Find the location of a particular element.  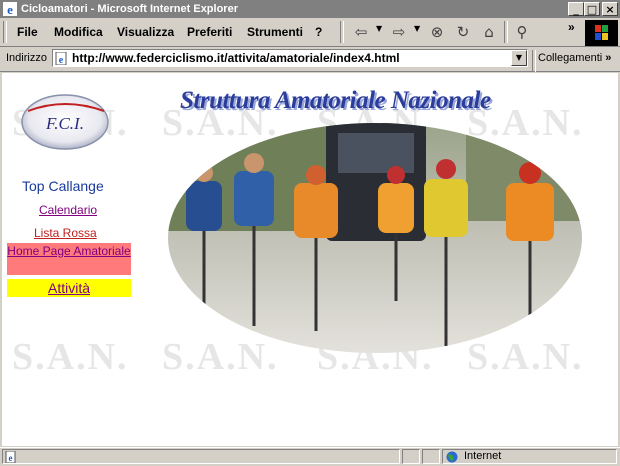

search-icon: ⚲ is located at coordinates (522, 32).